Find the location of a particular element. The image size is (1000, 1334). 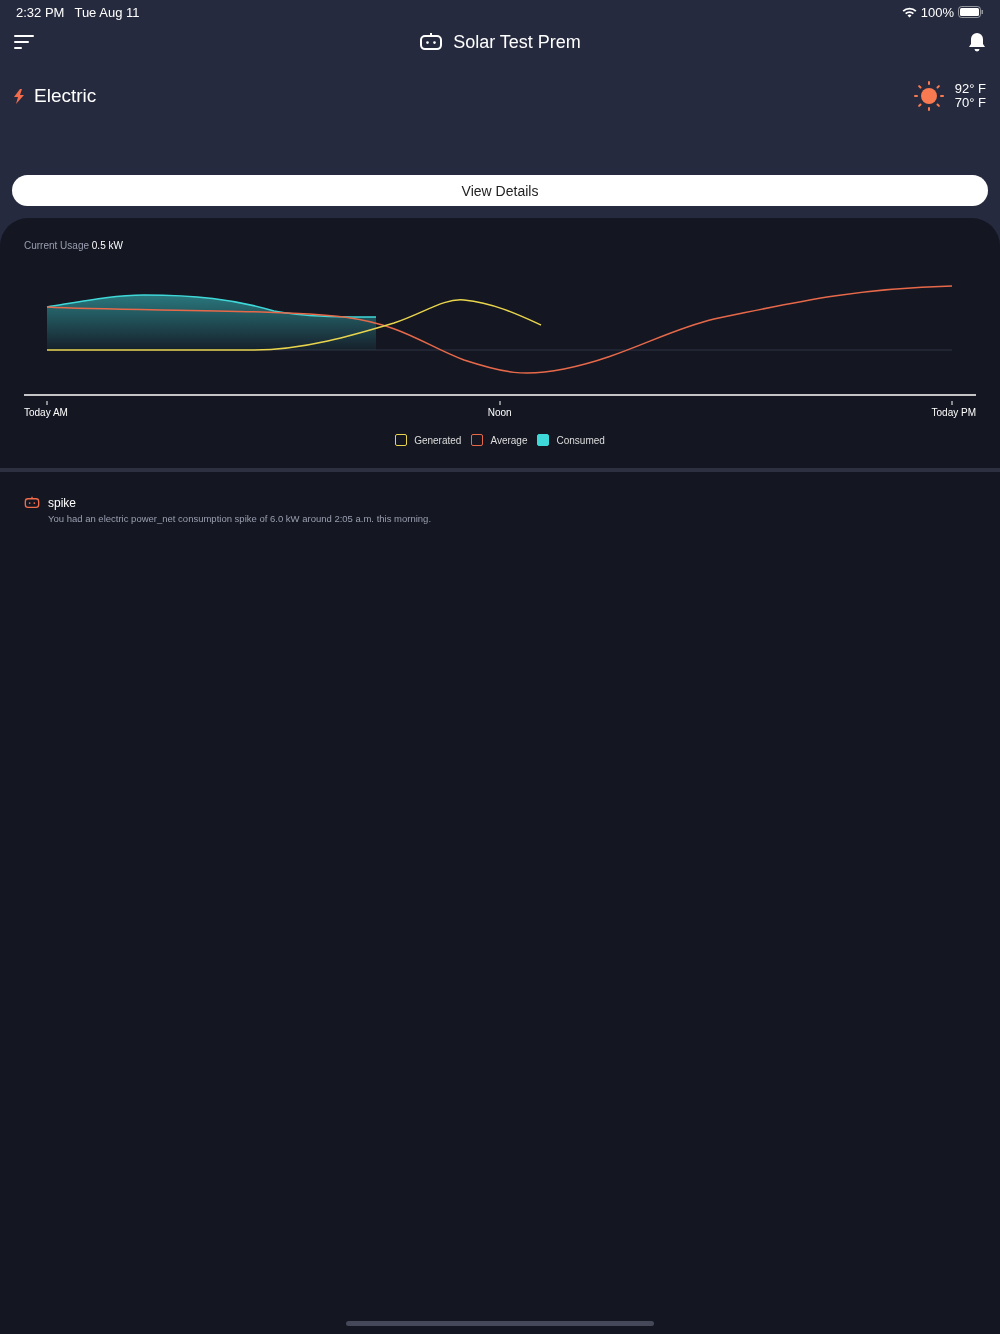

menu-icon is located at coordinates (24, 42).